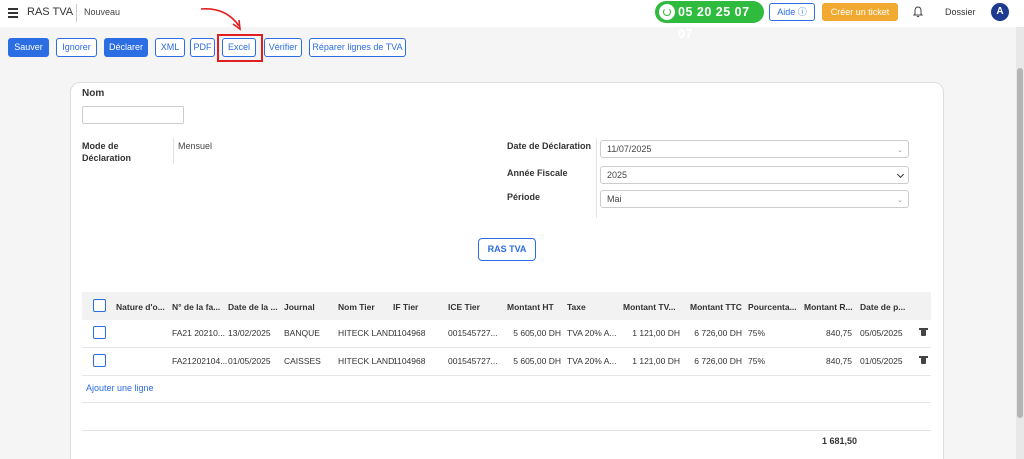 This screenshot has width=1024, height=459. What do you see at coordinates (13, 13) in the screenshot?
I see `hamburger-menu-icon` at bounding box center [13, 13].